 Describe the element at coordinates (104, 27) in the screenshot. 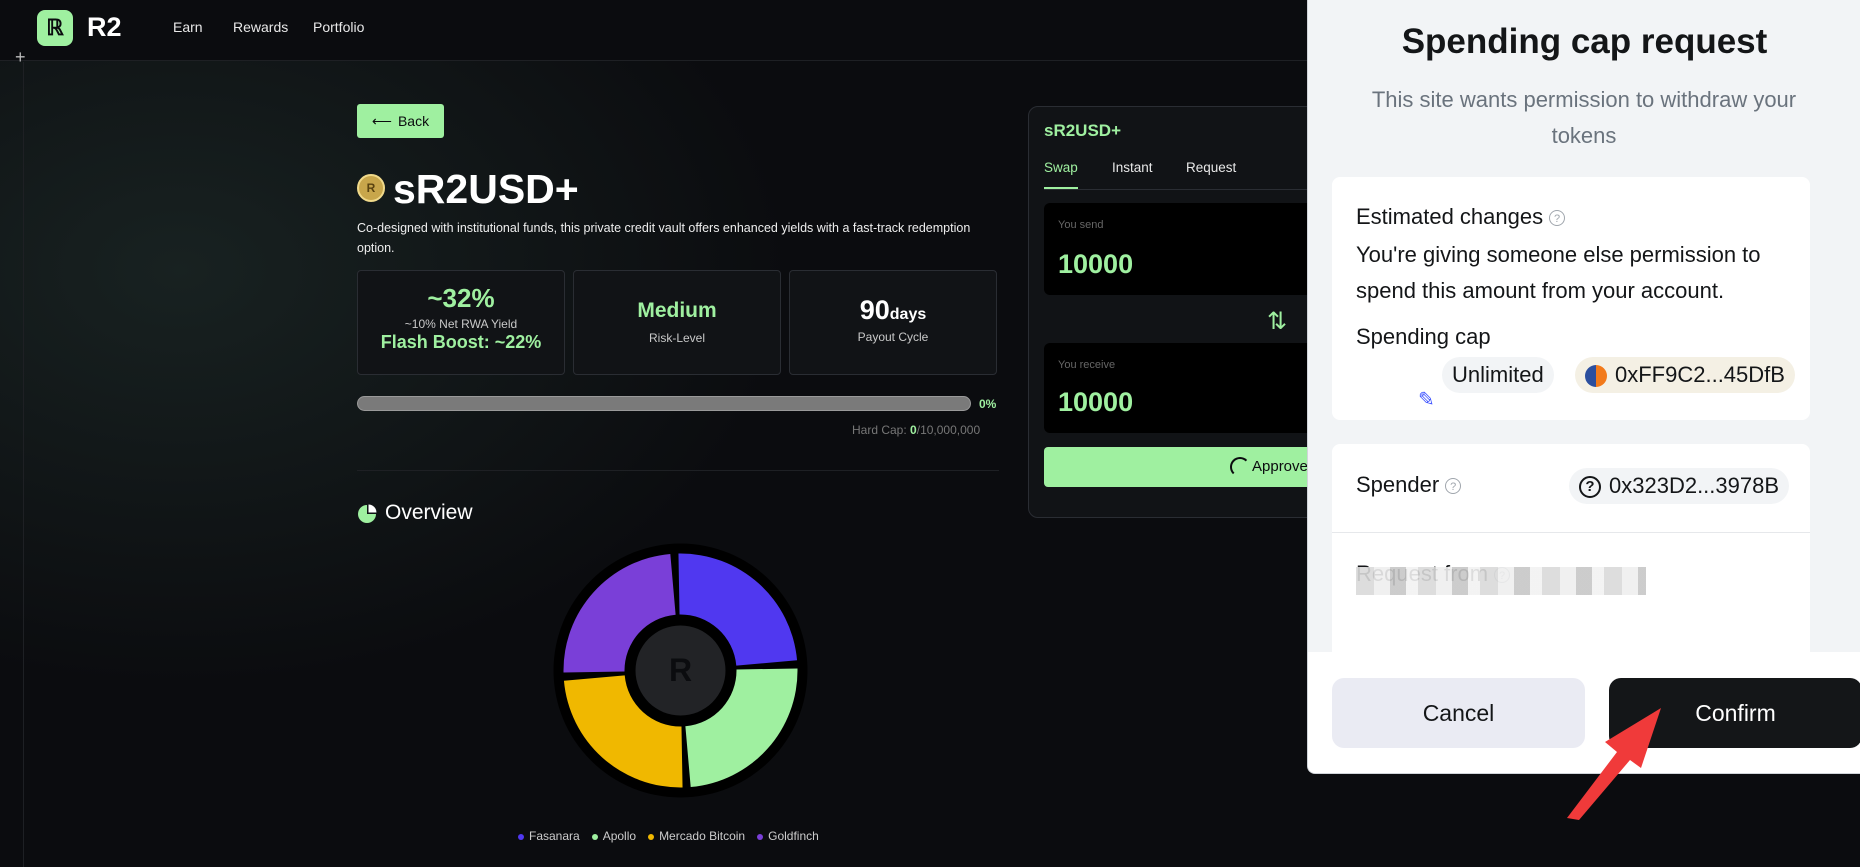

I see `logo-text: R2` at that location.